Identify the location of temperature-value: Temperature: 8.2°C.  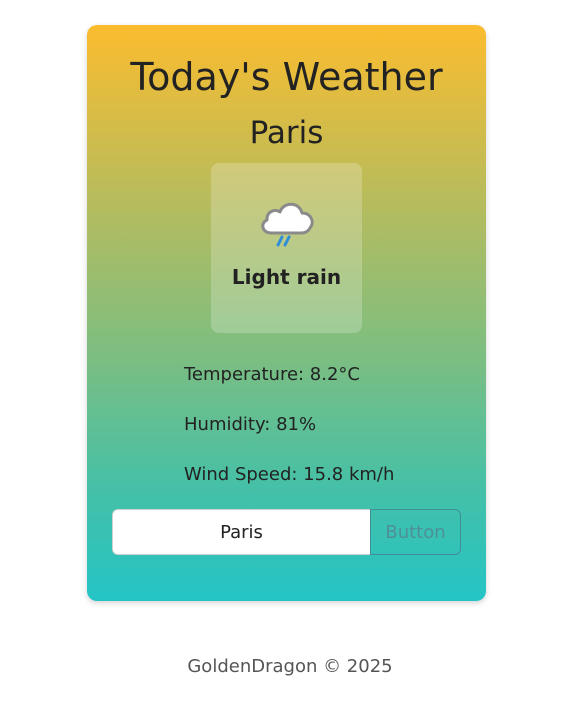
(272, 374).